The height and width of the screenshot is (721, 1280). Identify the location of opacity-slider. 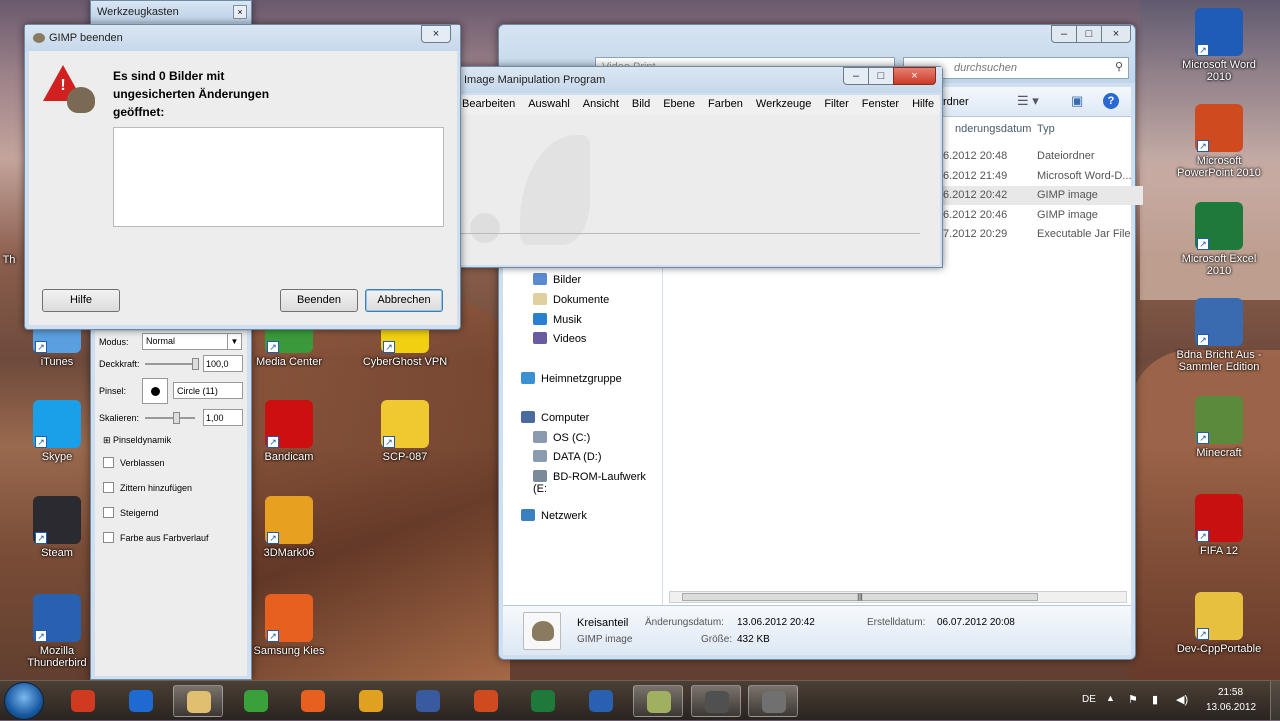
(172, 364).